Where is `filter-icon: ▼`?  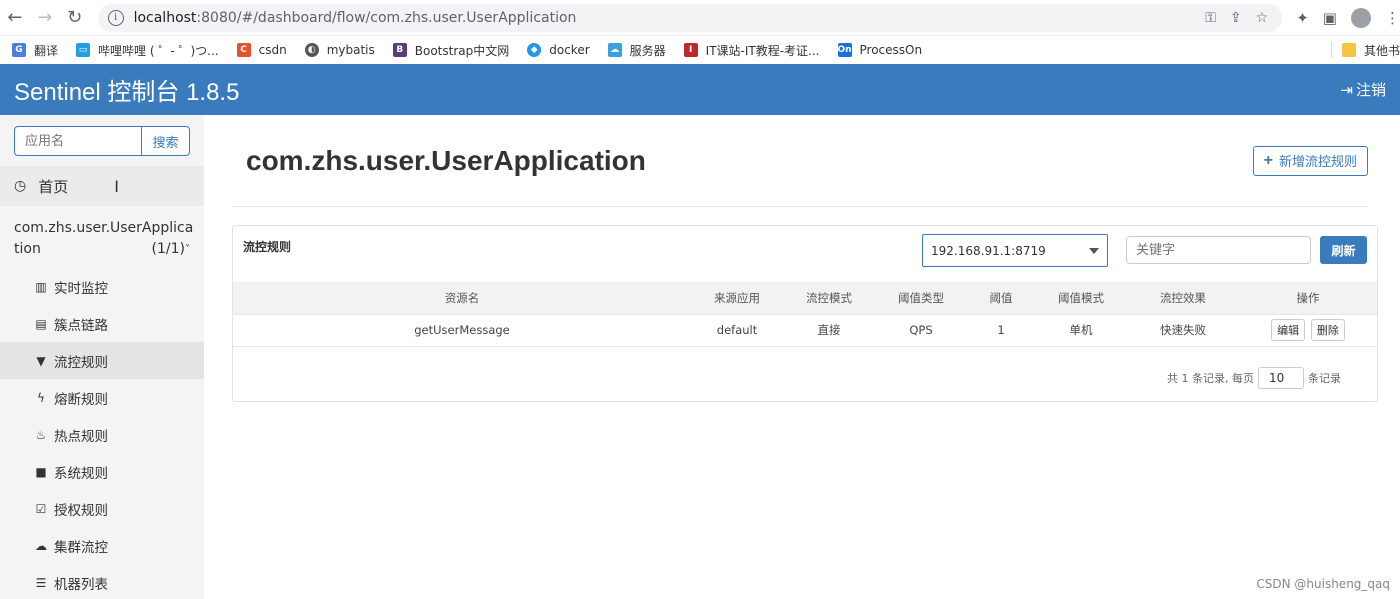
filter-icon: ▼ is located at coordinates (41, 360).